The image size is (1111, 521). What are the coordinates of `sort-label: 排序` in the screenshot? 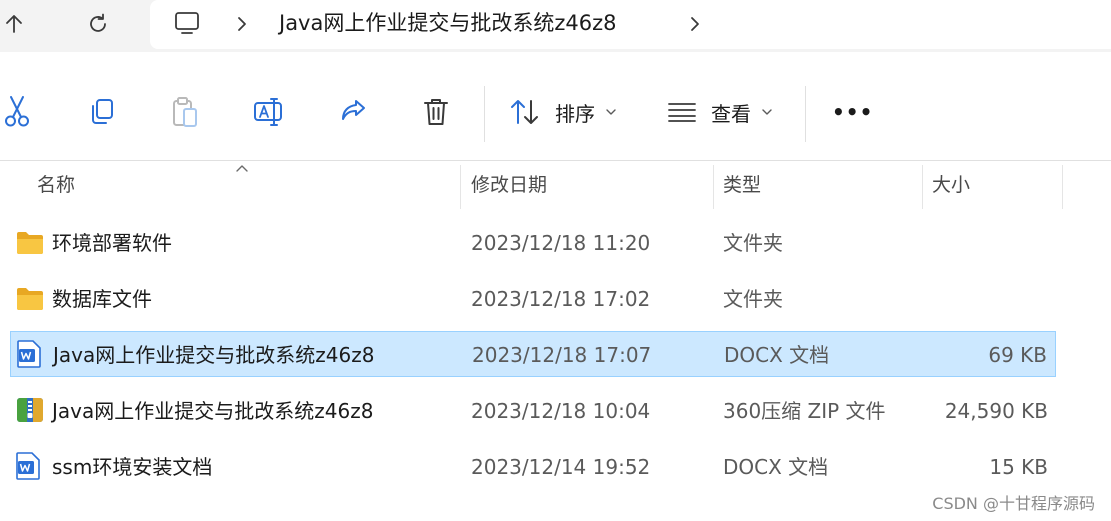 It's located at (575, 113).